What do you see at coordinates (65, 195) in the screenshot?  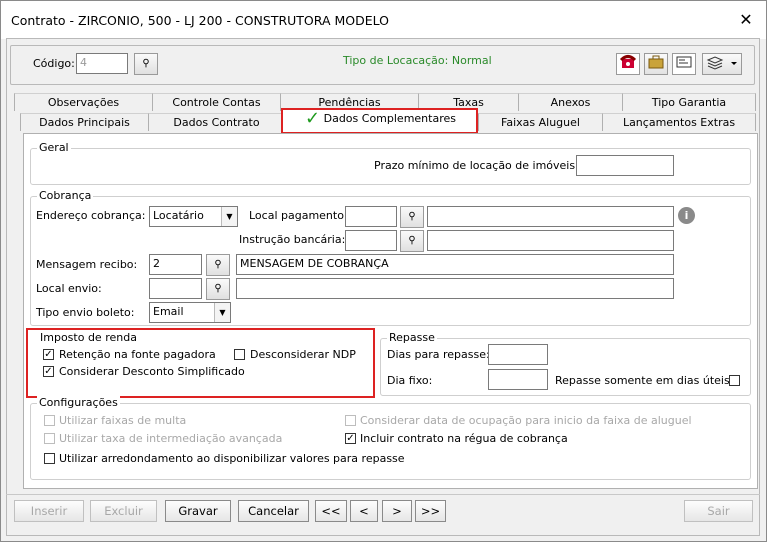 I see `cobranca-legend: Cobrança` at bounding box center [65, 195].